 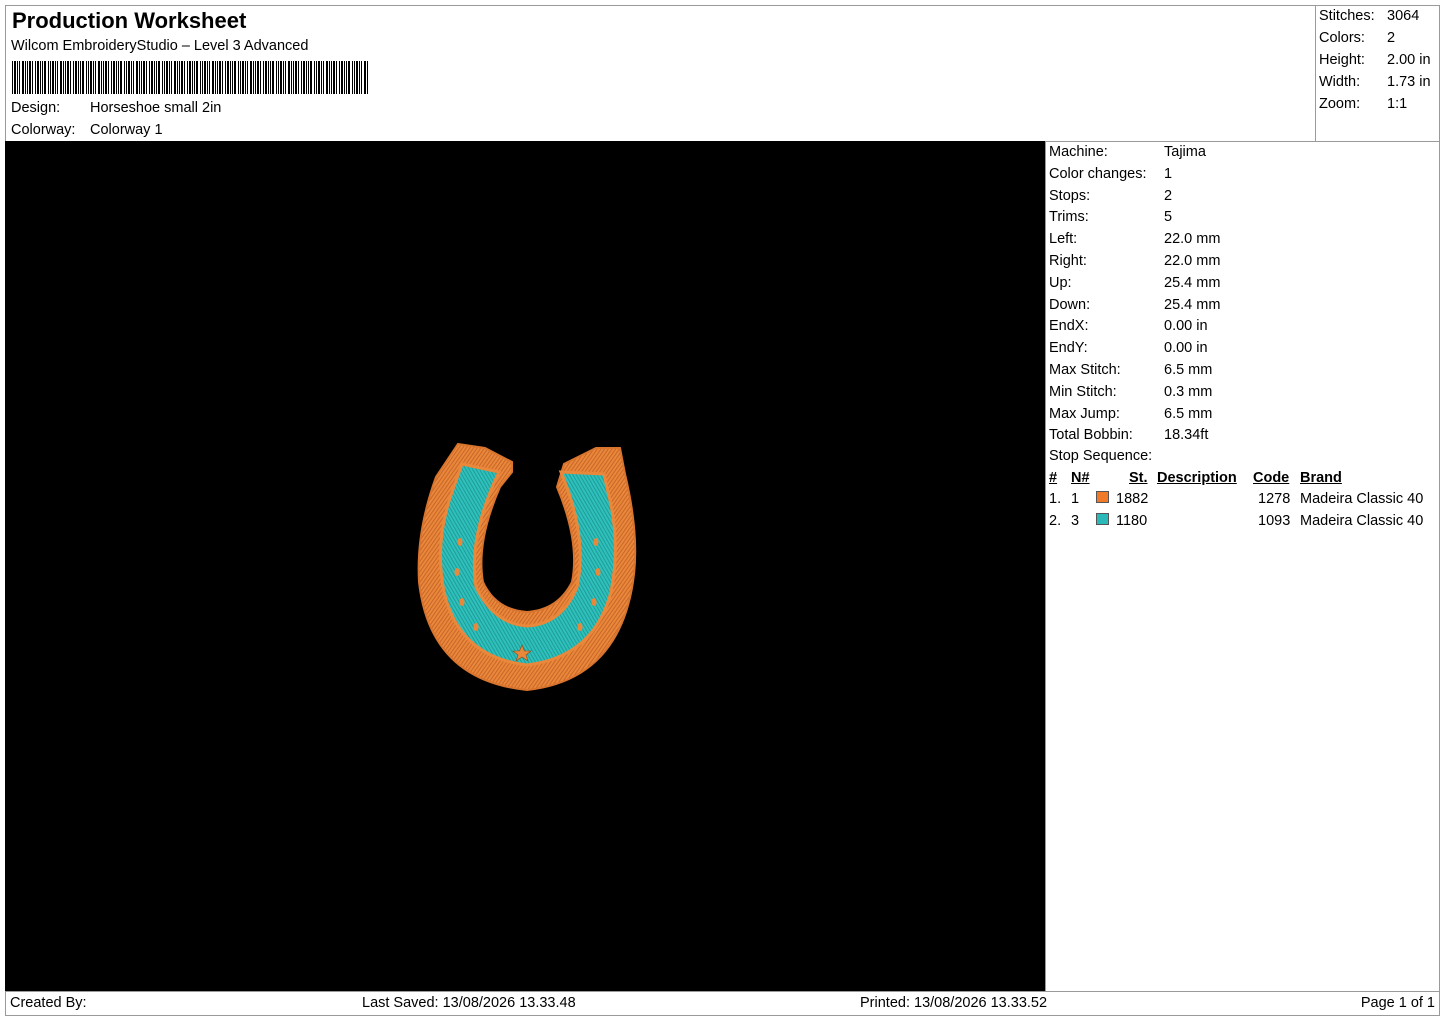 I want to click on info-label: Total Bobbin:, so click(x=1091, y=435).